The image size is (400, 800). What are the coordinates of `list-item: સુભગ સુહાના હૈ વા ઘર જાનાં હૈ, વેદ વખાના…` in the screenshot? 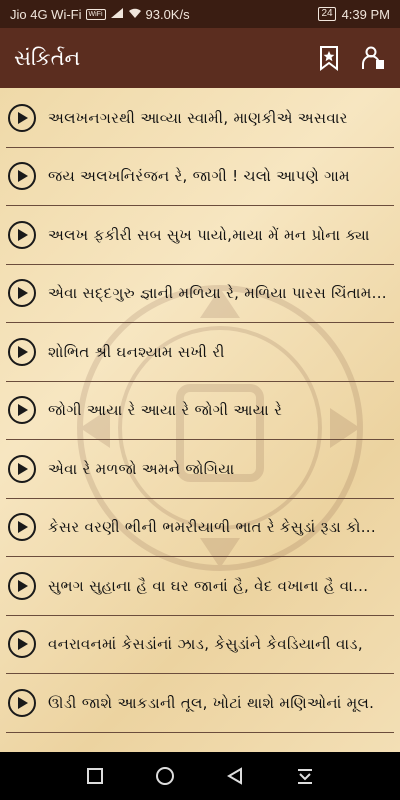 It's located at (200, 586).